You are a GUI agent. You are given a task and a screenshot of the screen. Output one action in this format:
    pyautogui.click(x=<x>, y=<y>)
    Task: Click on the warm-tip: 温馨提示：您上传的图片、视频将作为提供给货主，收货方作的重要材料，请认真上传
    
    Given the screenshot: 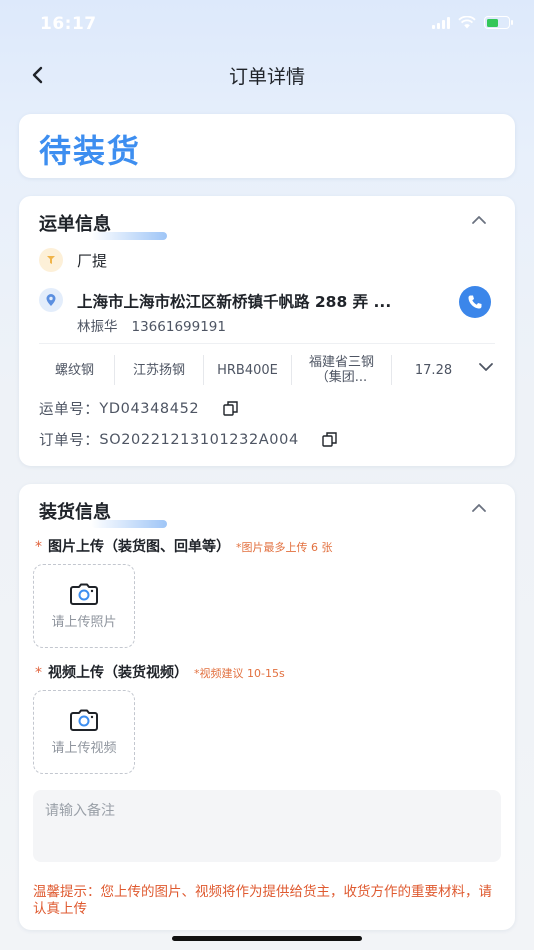 What is the action you would take?
    pyautogui.click(x=262, y=900)
    